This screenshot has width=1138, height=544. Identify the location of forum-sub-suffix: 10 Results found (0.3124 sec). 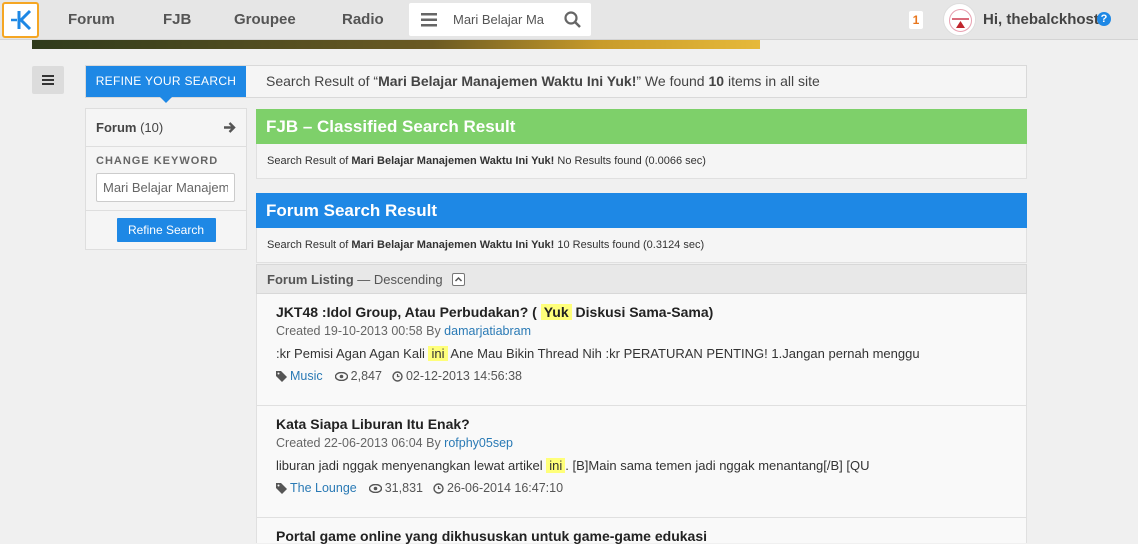
(629, 245).